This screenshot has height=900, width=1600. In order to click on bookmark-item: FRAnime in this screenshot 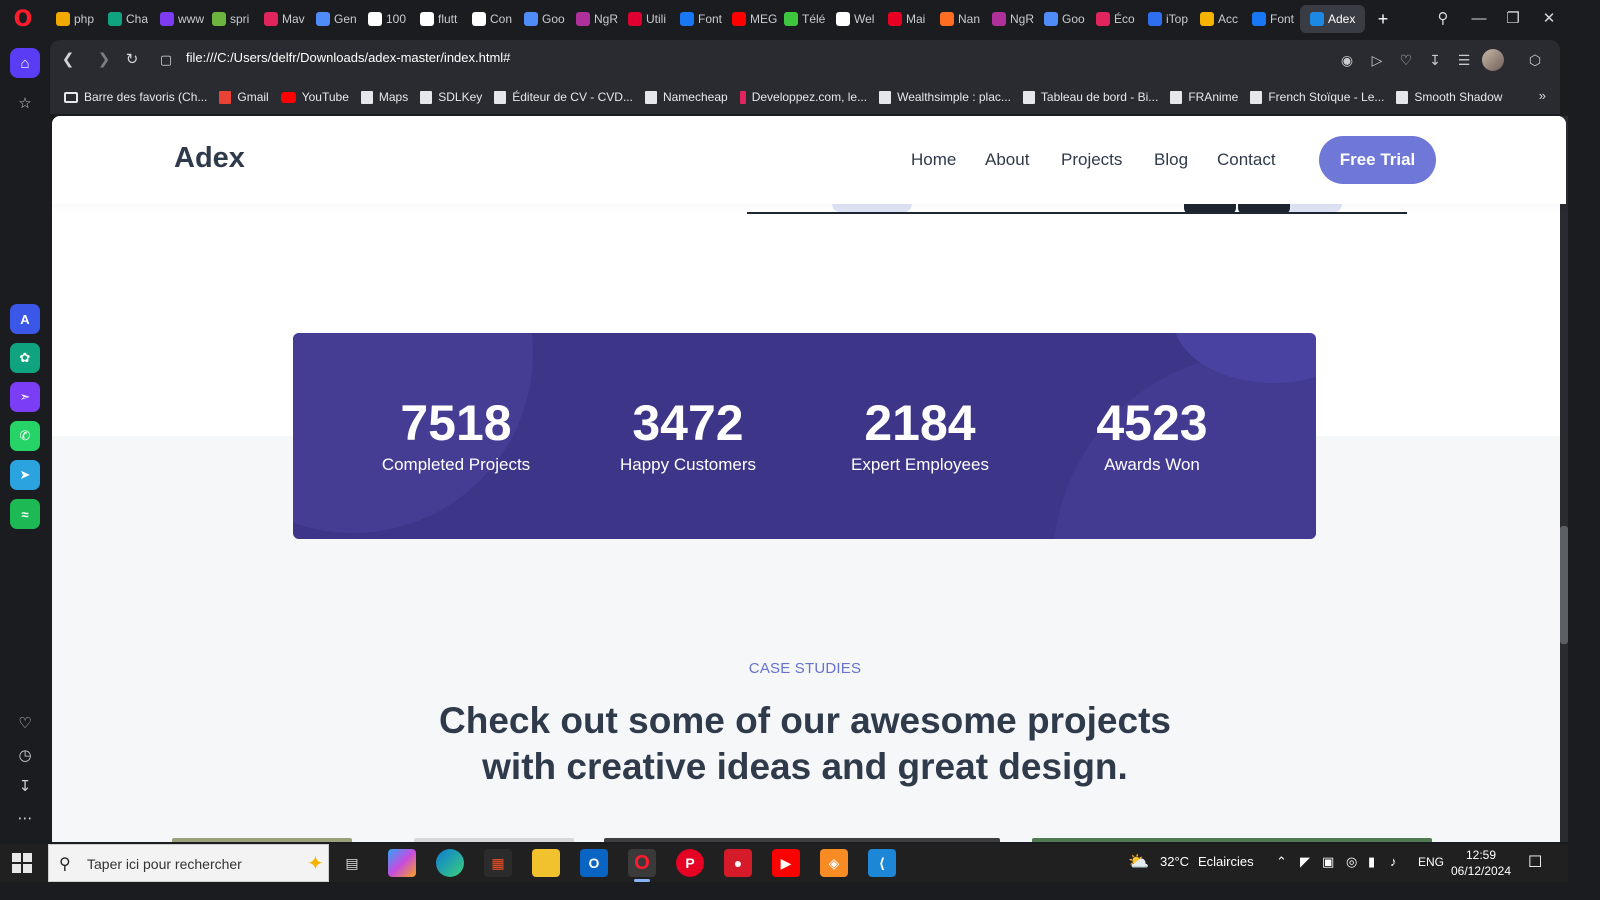, I will do `click(1204, 97)`.